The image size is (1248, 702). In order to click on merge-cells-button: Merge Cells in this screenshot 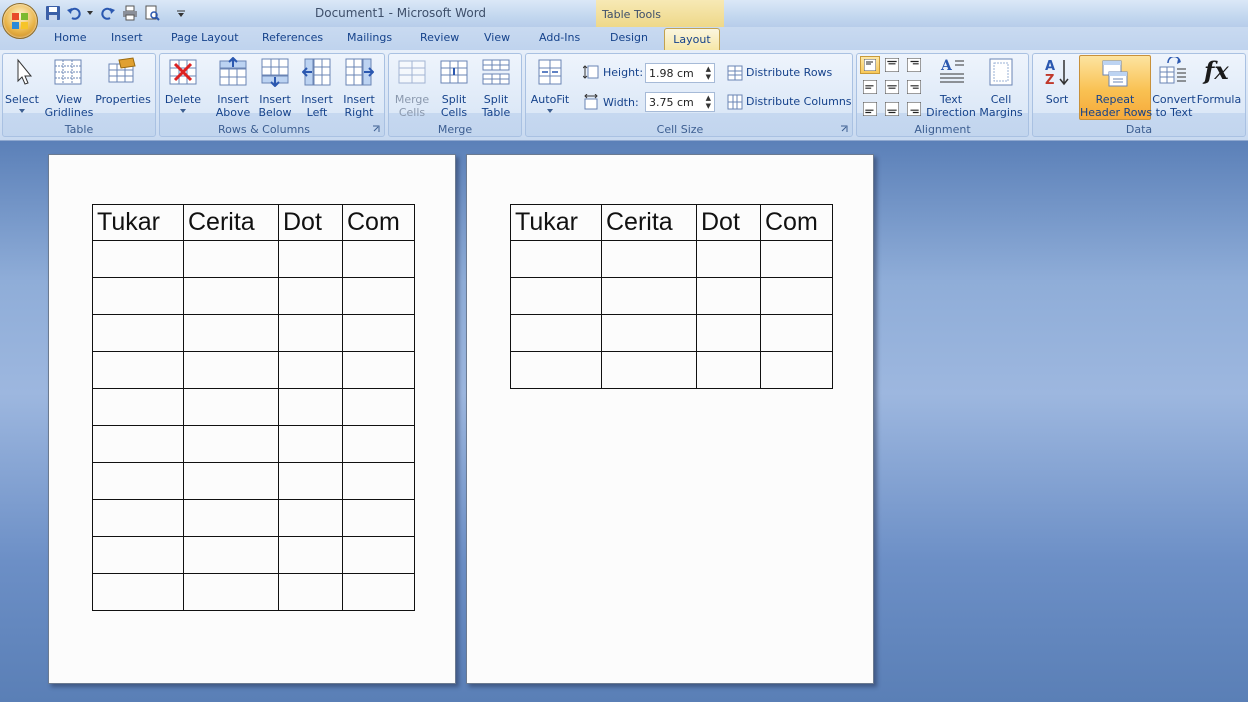, I will do `click(412, 106)`.